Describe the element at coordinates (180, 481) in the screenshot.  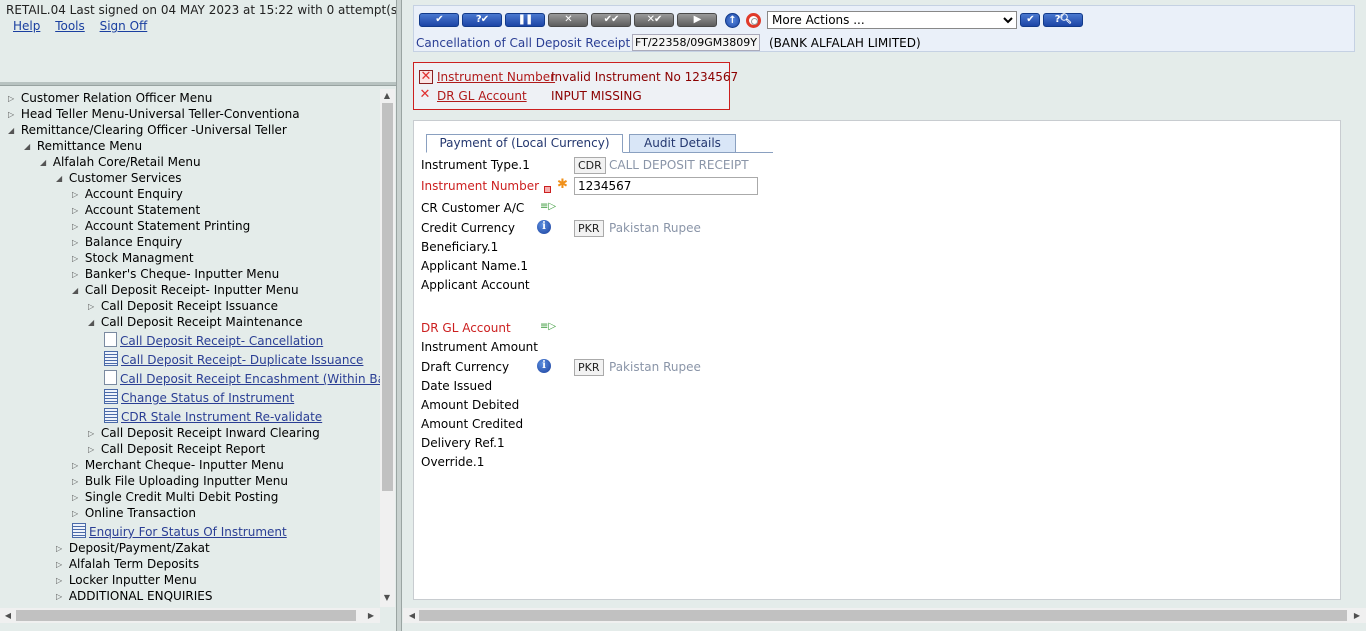
I see `menu-item-bulk-file-uploading: ▷ Bulk File Uploading Inputter Menu` at that location.